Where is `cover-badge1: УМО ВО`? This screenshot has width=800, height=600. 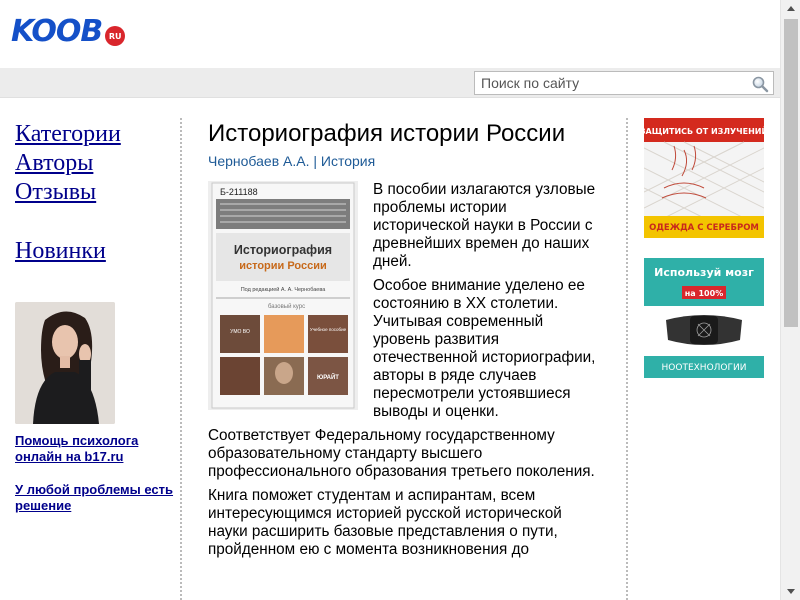 cover-badge1: УМО ВО is located at coordinates (240, 332).